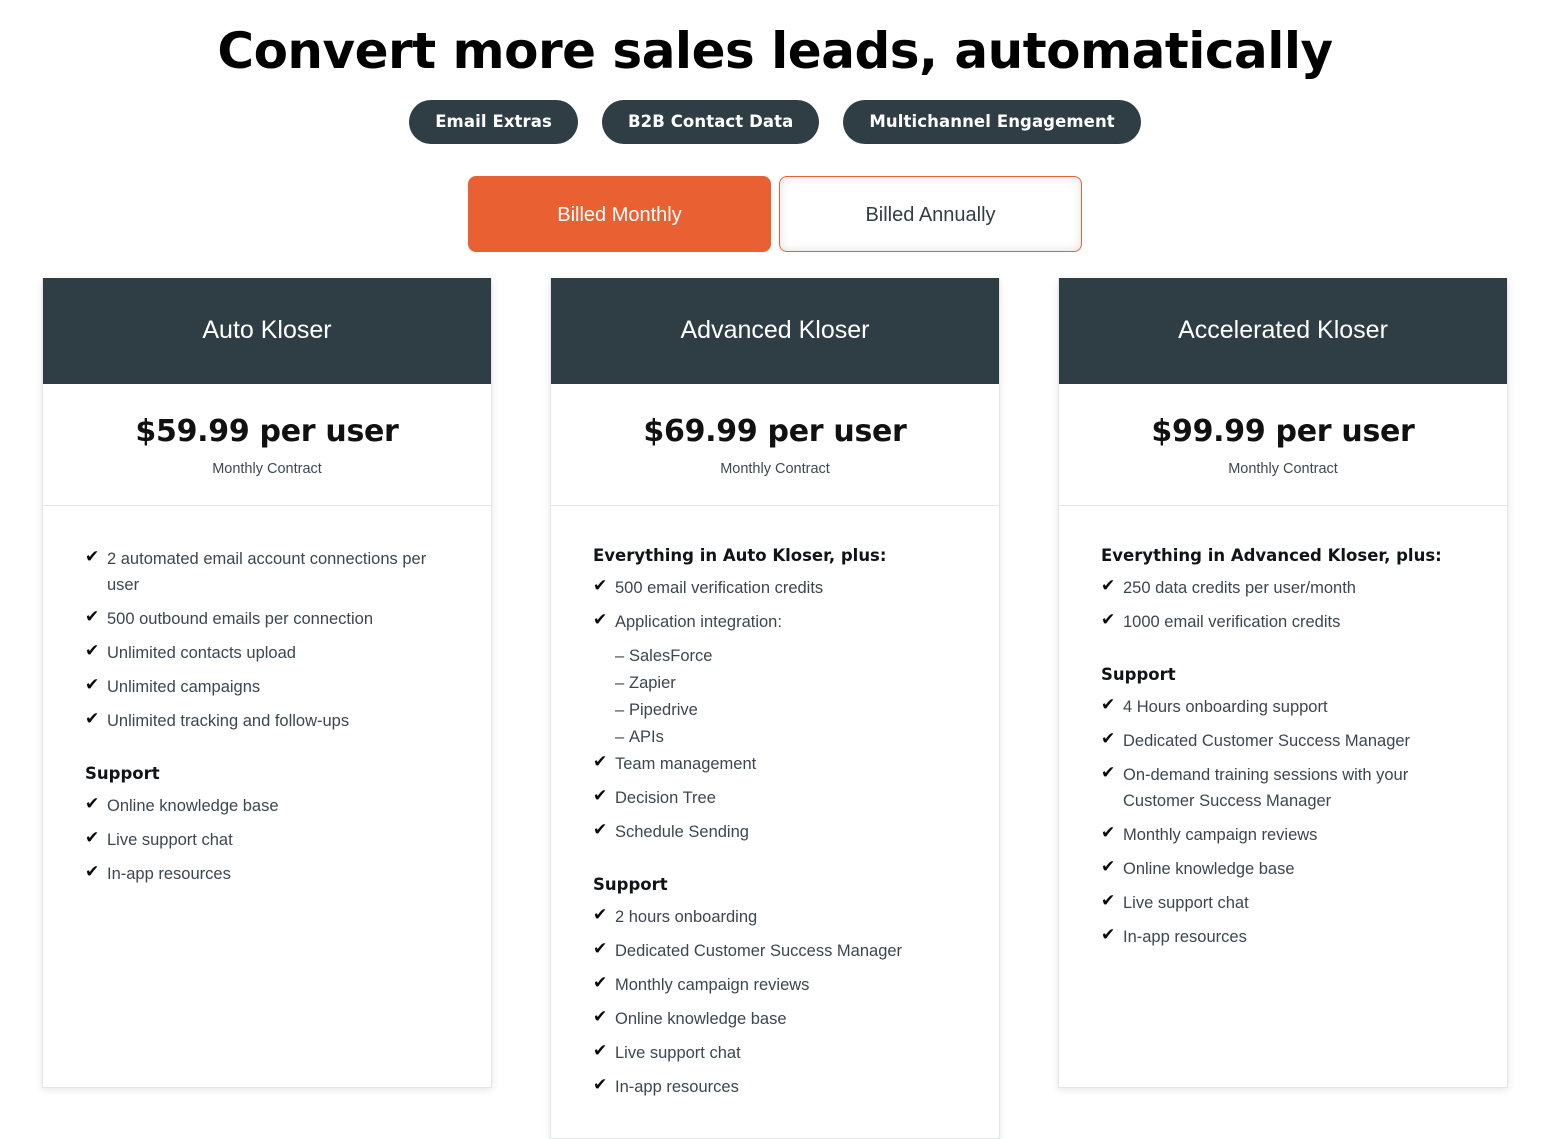 This screenshot has height=1139, width=1550. Describe the element at coordinates (271, 687) in the screenshot. I see `feature-item: ✔ Unlimited campaigns` at that location.